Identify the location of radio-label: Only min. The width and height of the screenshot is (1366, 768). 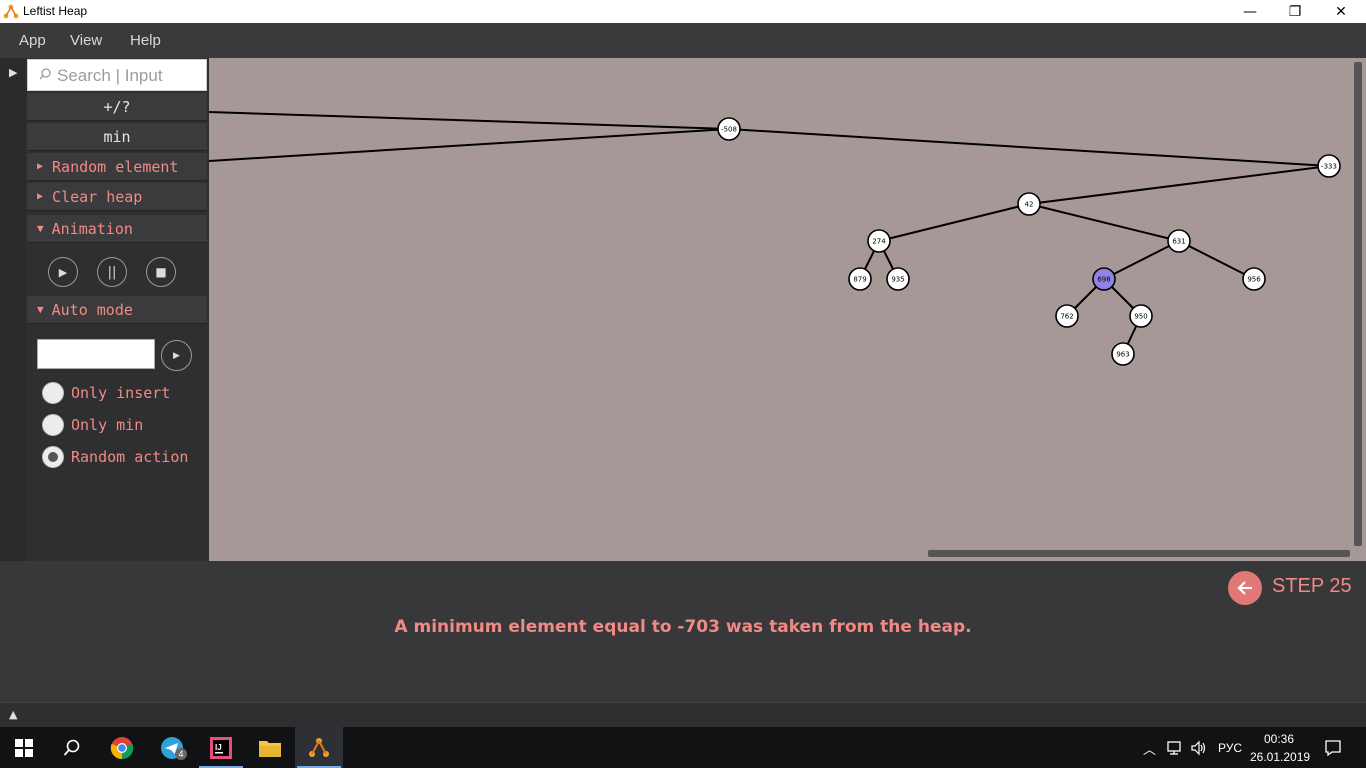
(107, 425).